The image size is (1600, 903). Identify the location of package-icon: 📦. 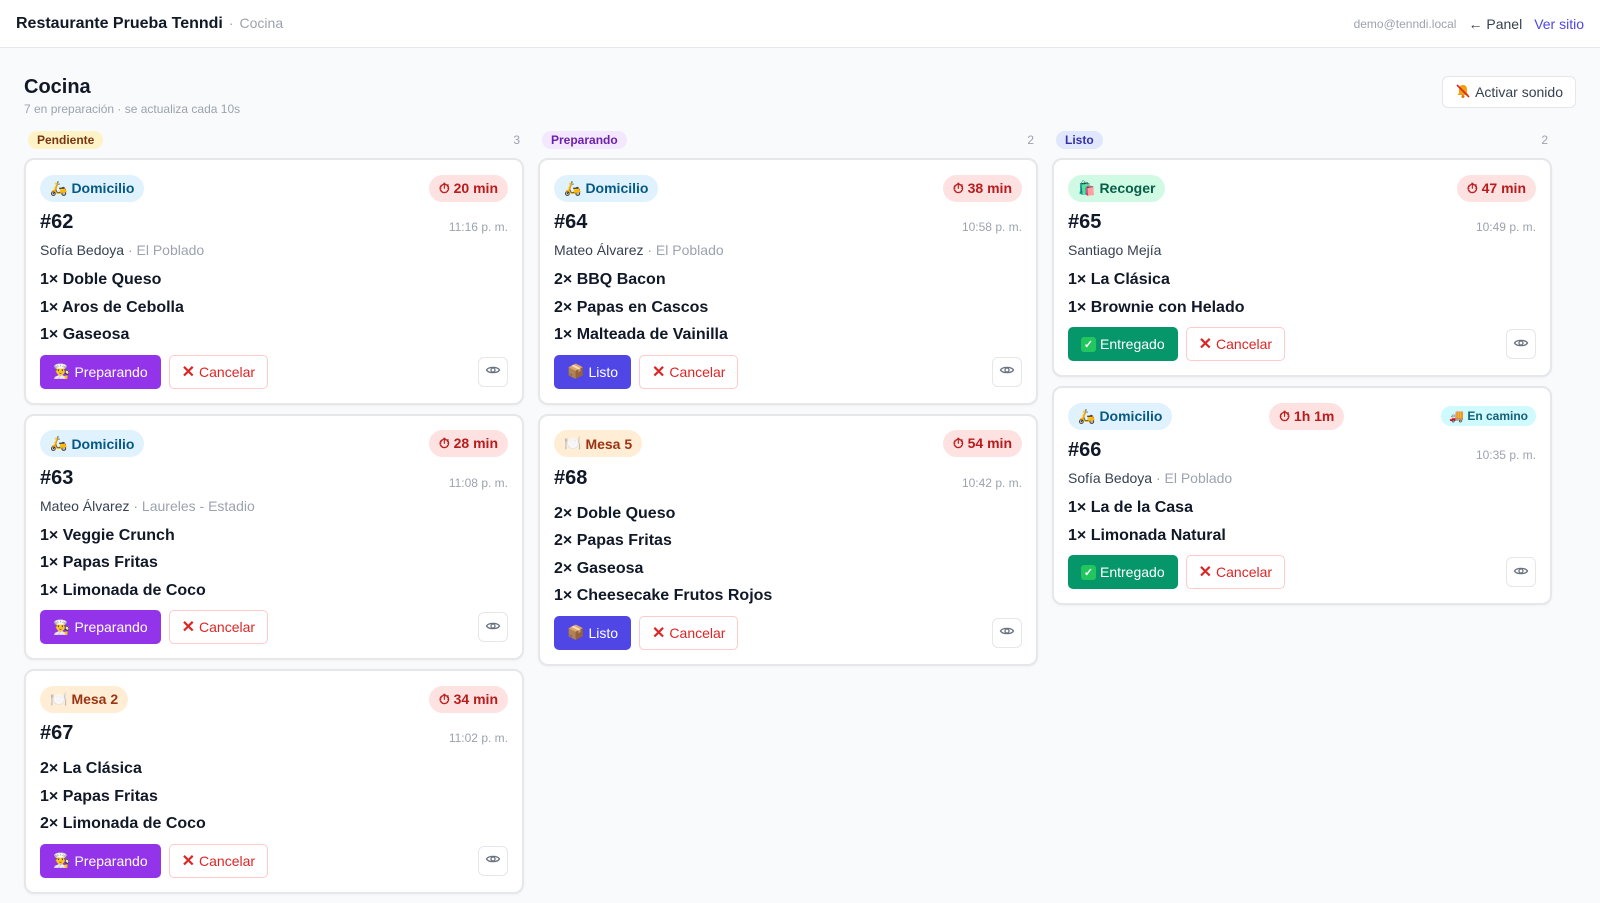
(576, 632).